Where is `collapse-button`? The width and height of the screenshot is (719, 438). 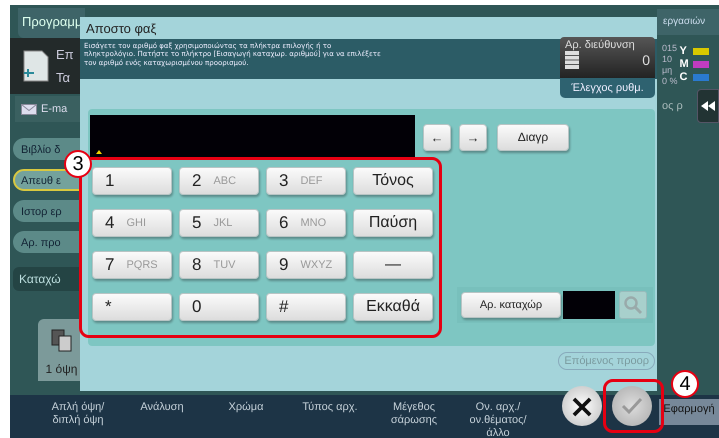 collapse-button is located at coordinates (708, 106).